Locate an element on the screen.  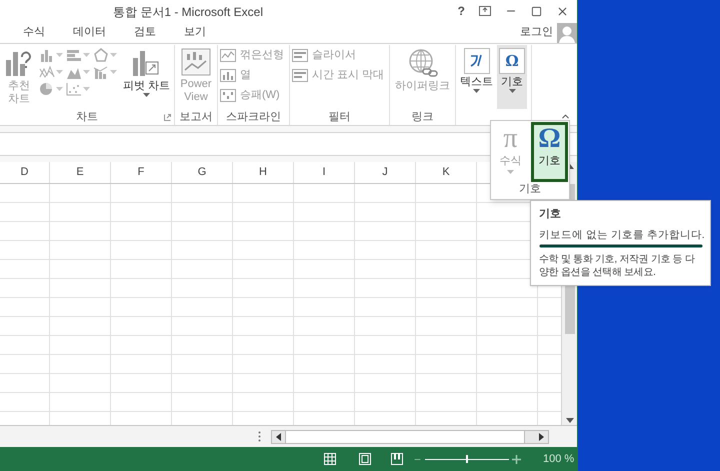
ribbon-button: 텍스트 is located at coordinates (476, 77).